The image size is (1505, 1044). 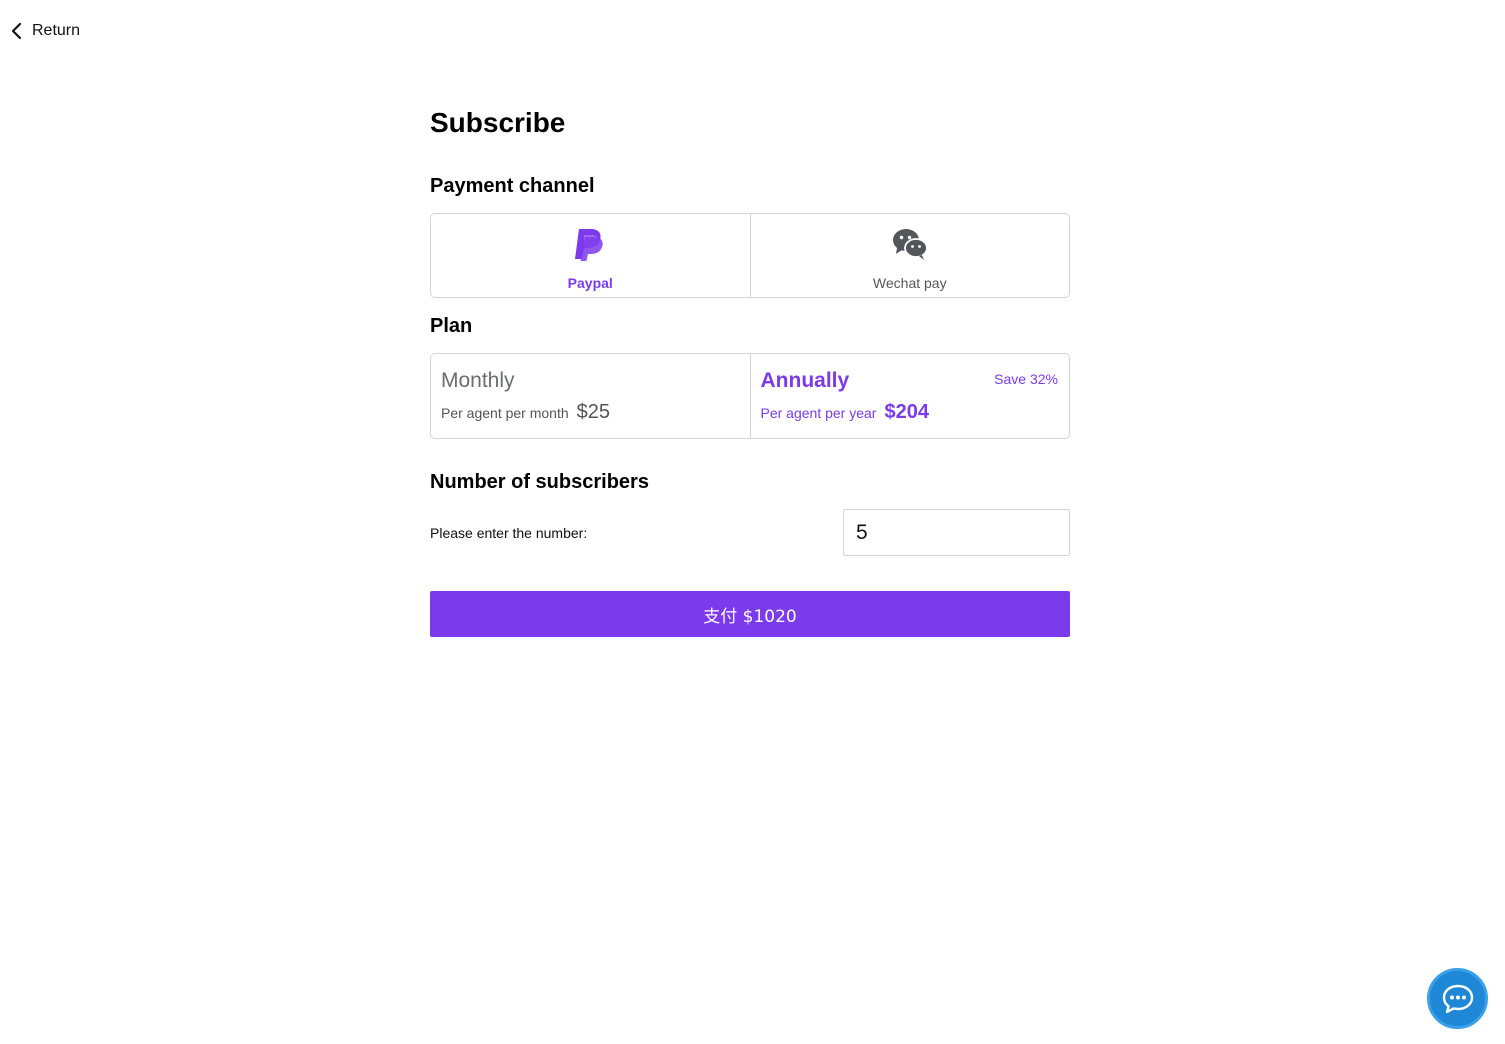 I want to click on return-link: Return, so click(x=45, y=31).